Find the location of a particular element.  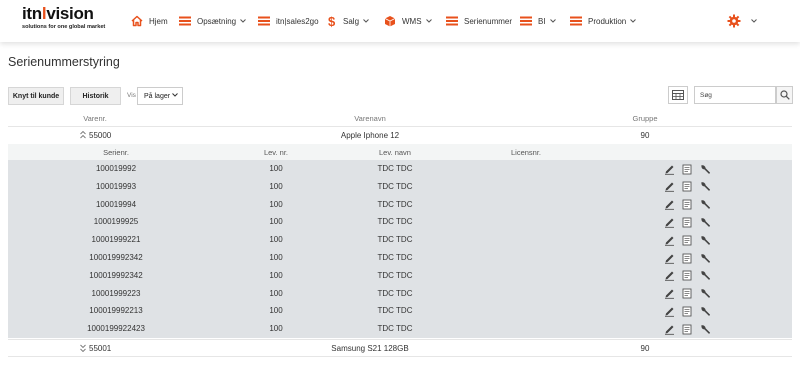

search-button is located at coordinates (784, 95).